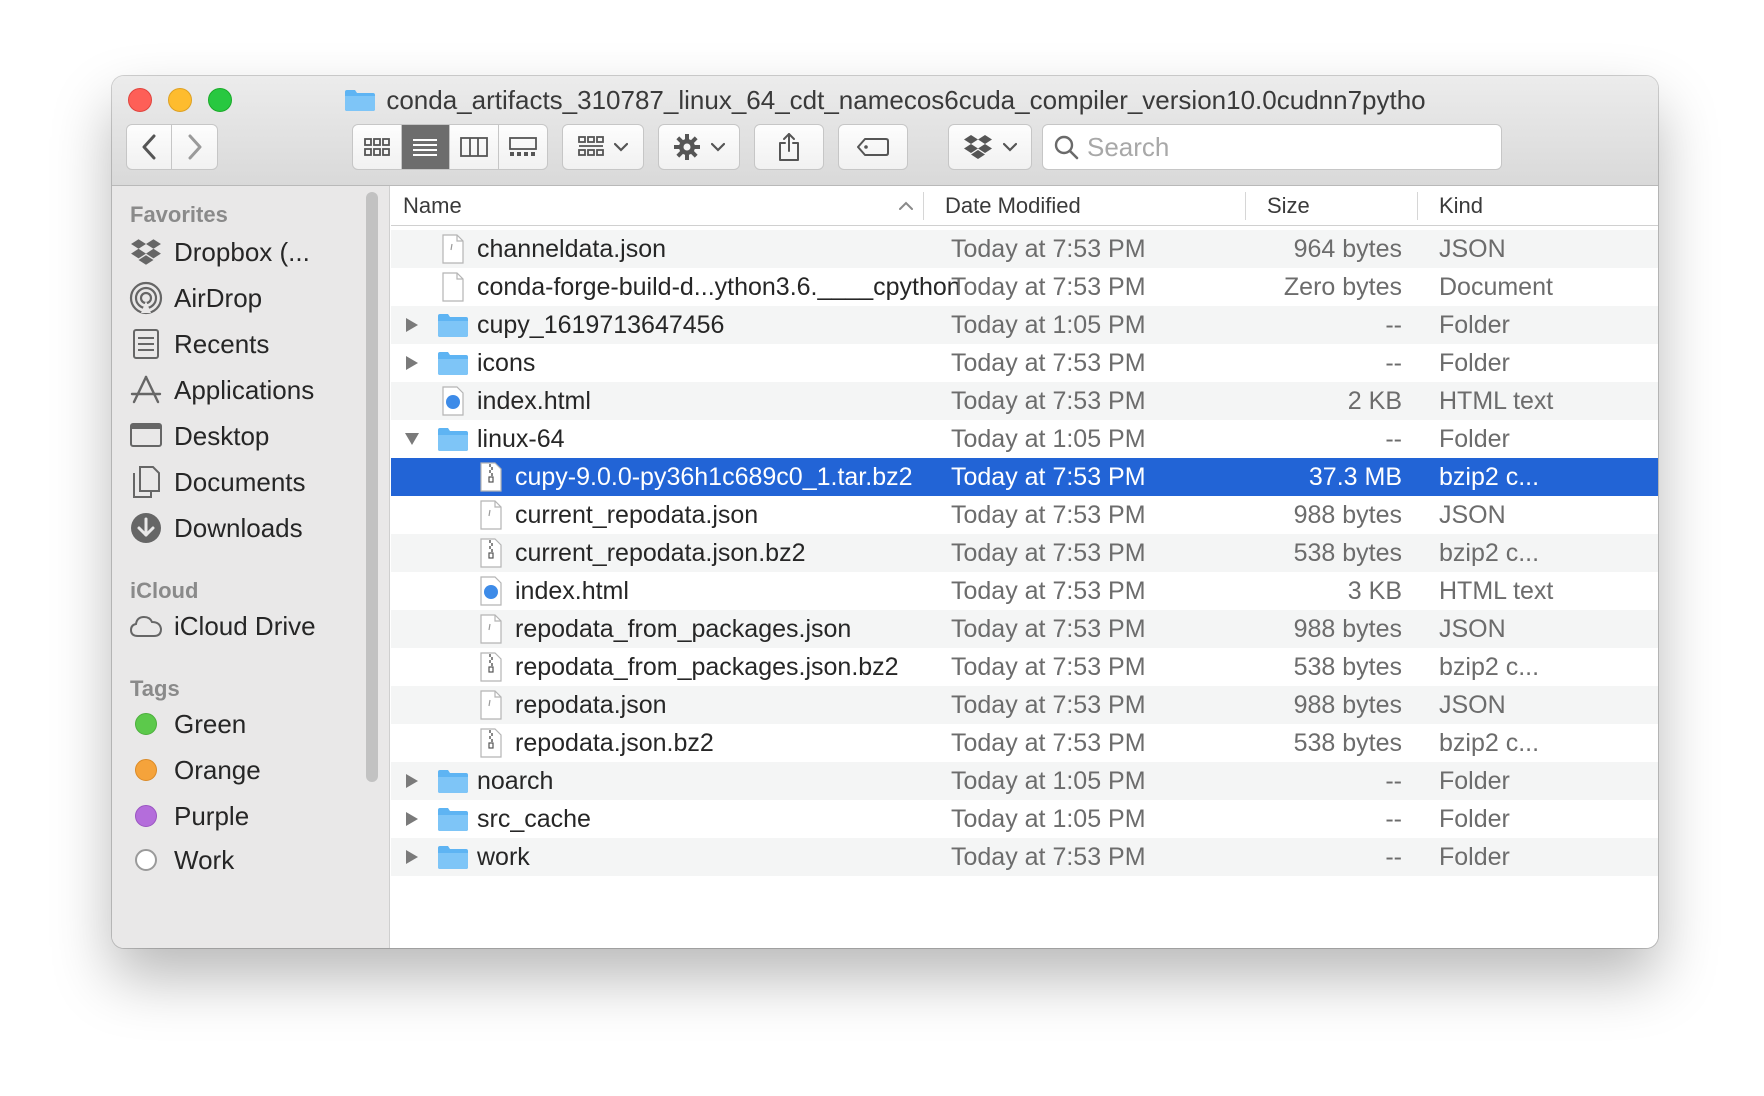 This screenshot has width=1764, height=1096. Describe the element at coordinates (179, 214) in the screenshot. I see `sidebar-header-favorites: Favorites` at that location.